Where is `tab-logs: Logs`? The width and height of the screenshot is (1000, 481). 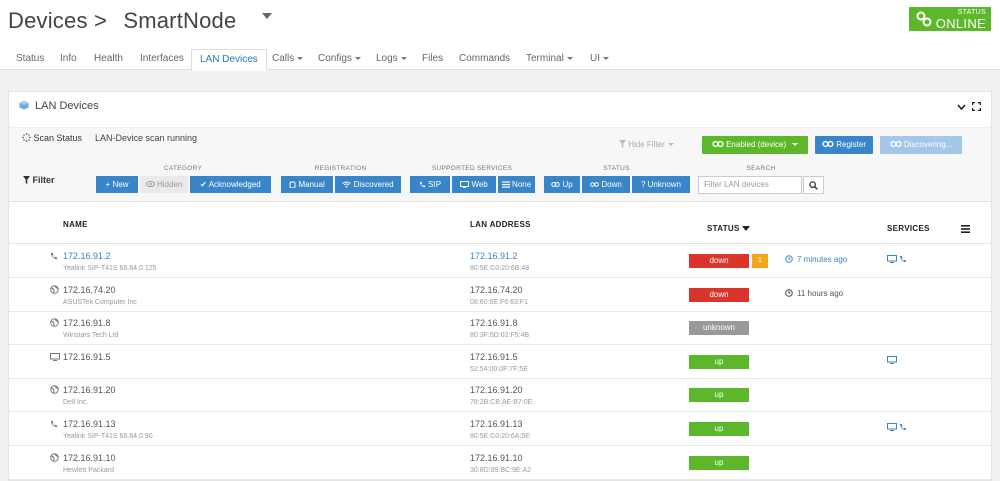
tab-logs: Logs is located at coordinates (391, 58).